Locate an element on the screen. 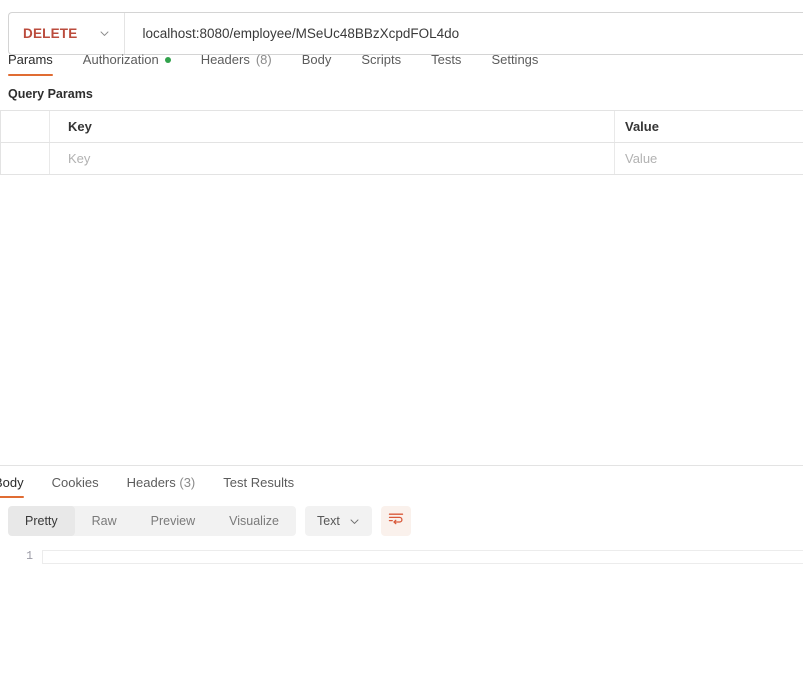 This screenshot has width=803, height=687. response-tab-headers: Headers (3) is located at coordinates (161, 486).